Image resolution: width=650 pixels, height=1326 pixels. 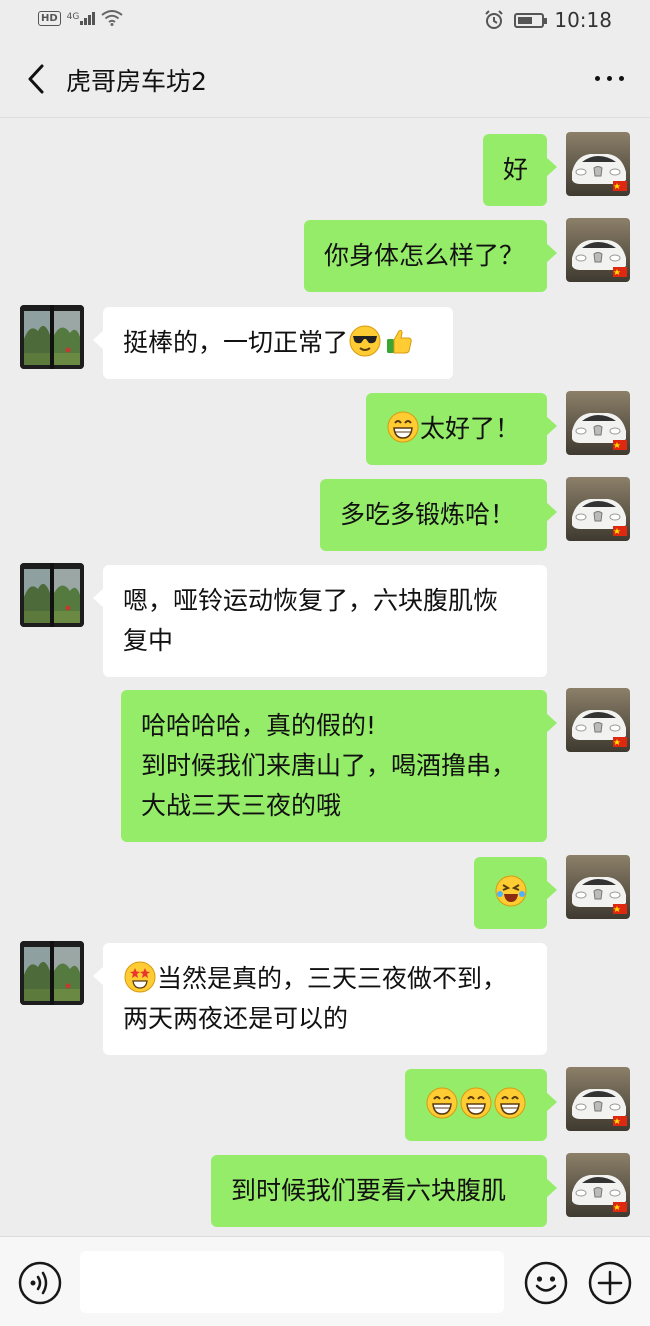 I want to click on cool-sunglasses-emoji-icon, so click(x=365, y=341).